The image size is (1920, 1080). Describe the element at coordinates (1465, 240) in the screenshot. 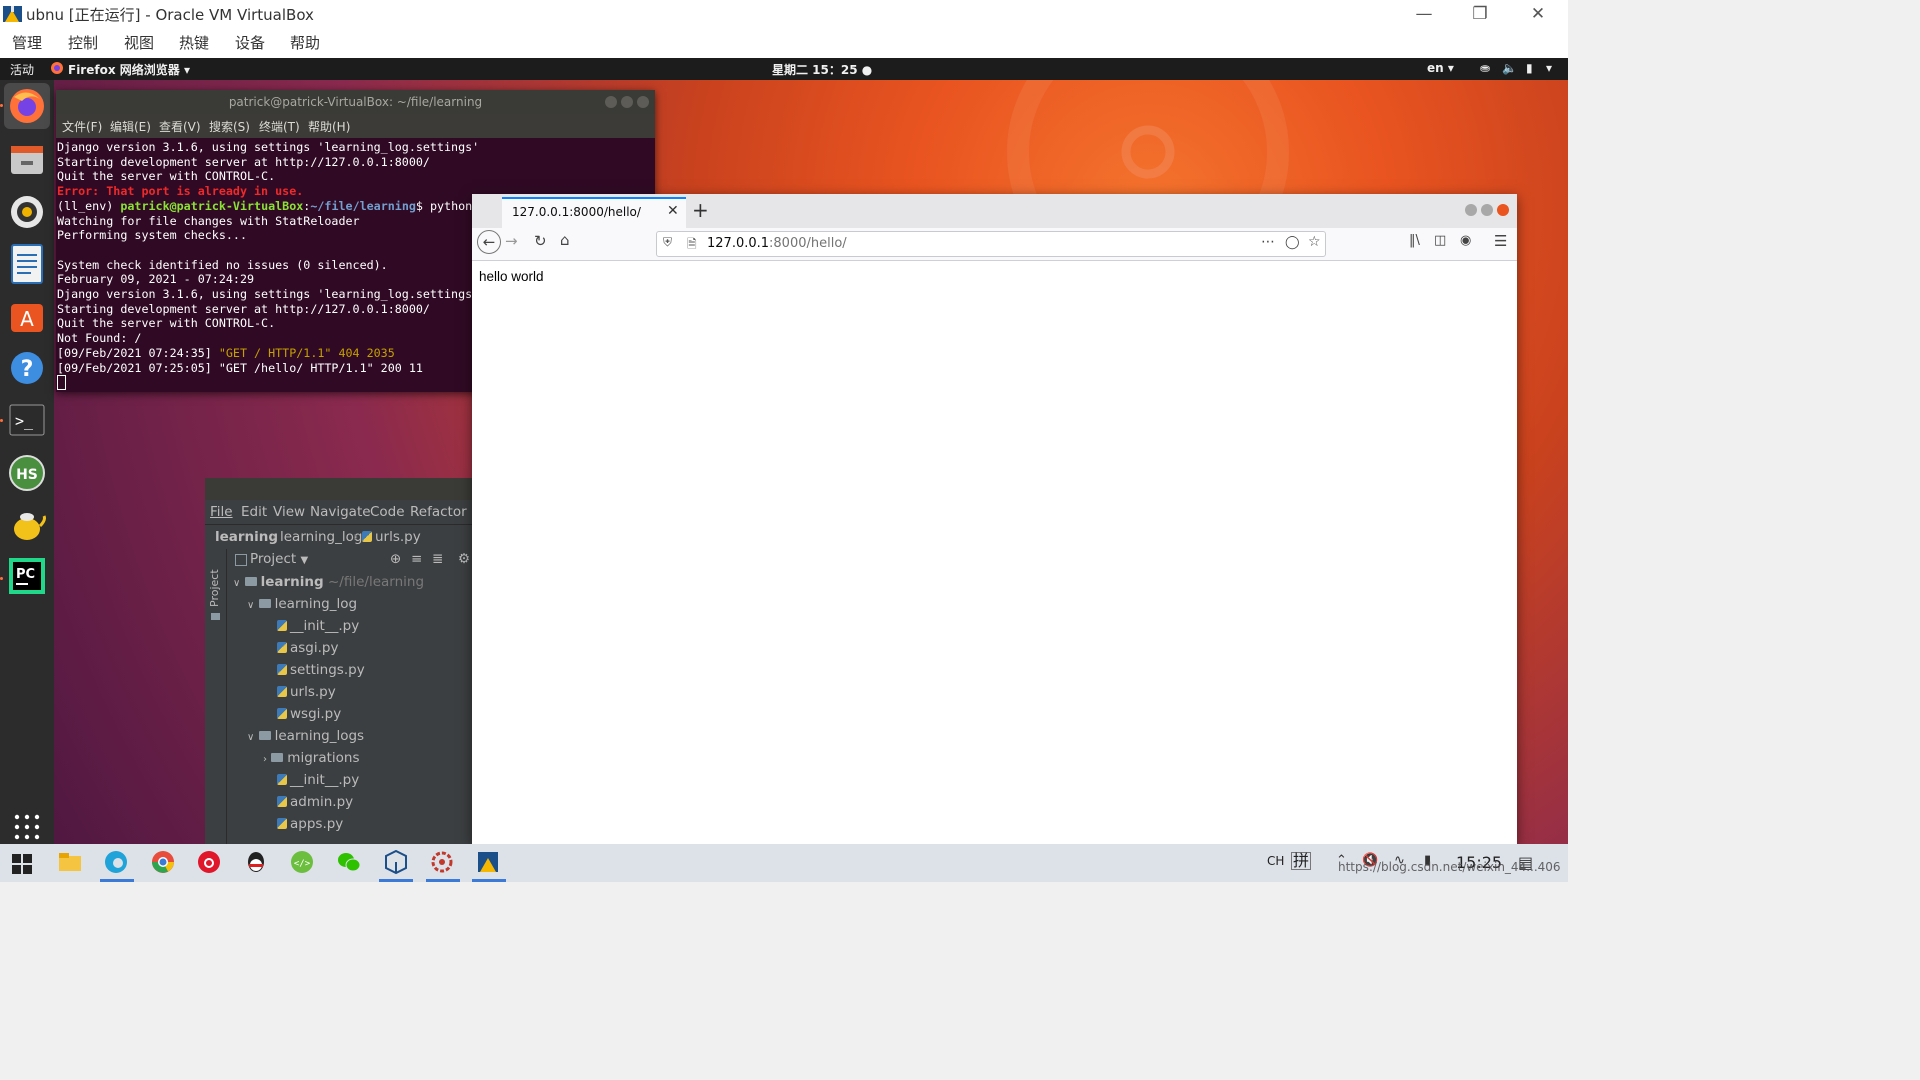

I see `account-icon: ◉` at that location.